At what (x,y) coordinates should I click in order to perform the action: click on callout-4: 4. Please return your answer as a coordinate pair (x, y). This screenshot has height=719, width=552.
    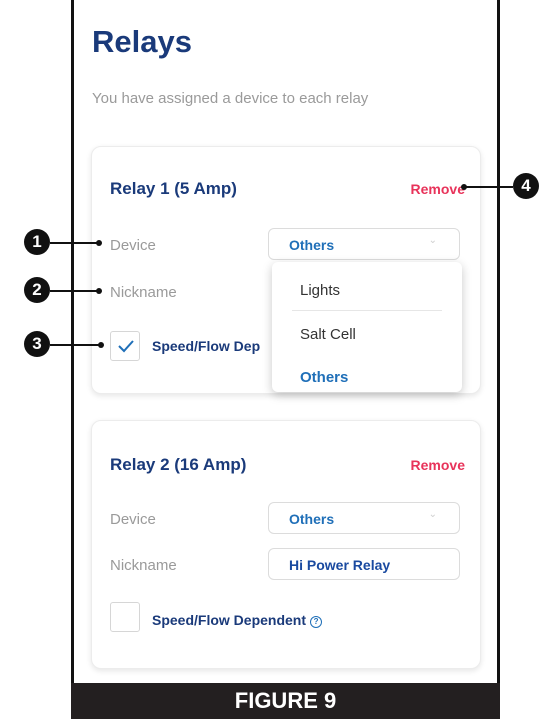
    Looking at the image, I should click on (526, 186).